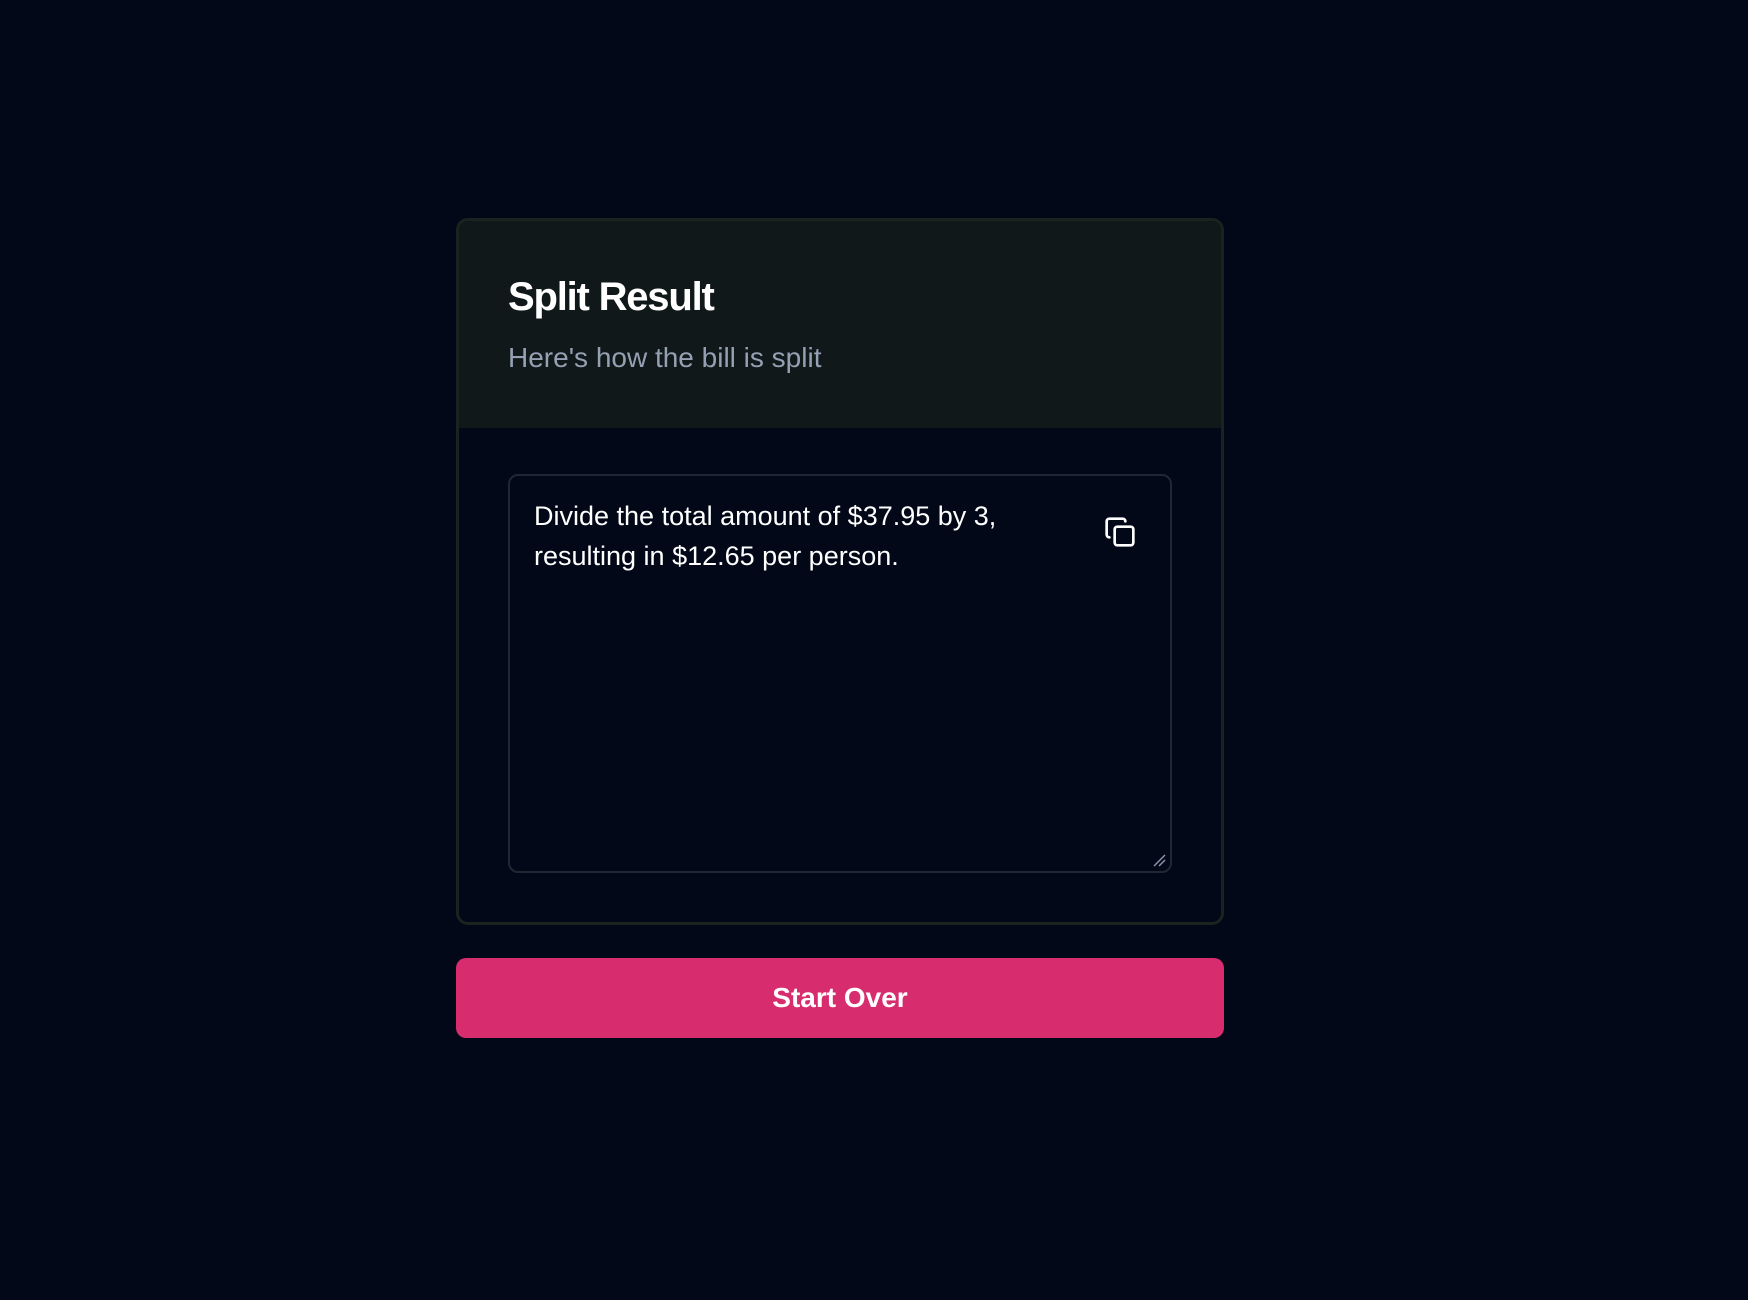 The height and width of the screenshot is (1300, 1748). I want to click on copy-button, so click(1120, 532).